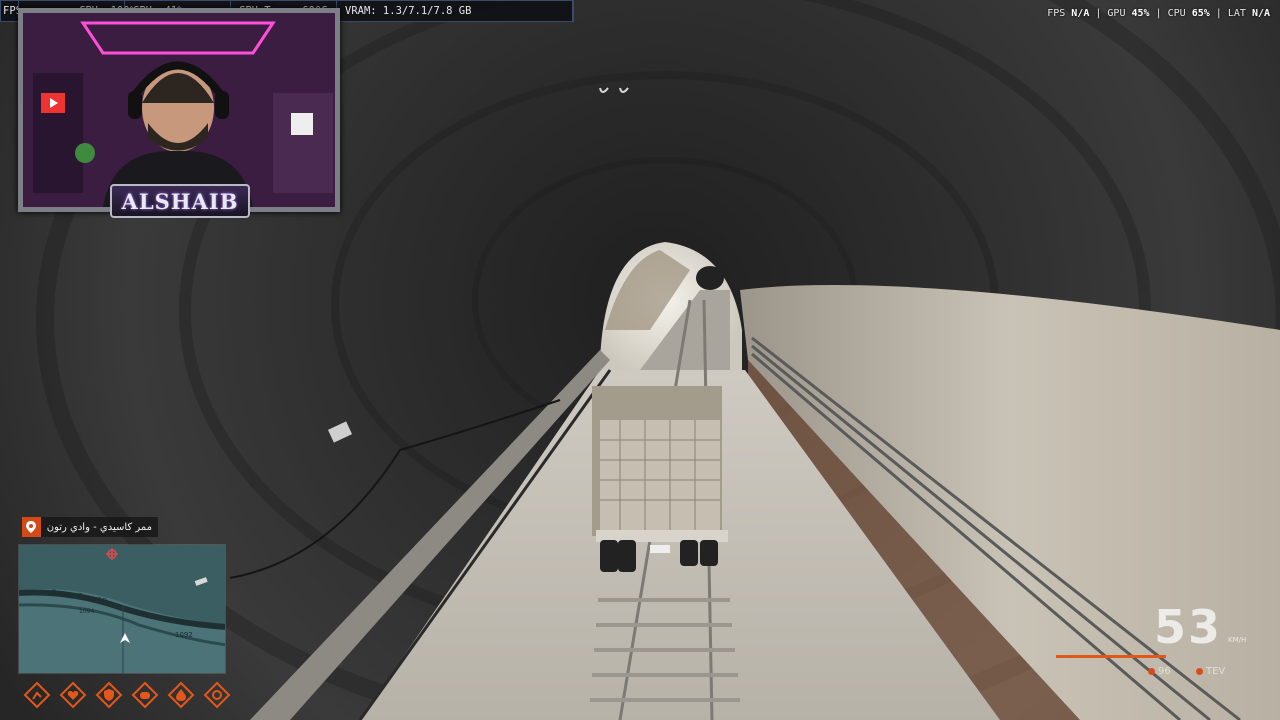 The image size is (1280, 720). Describe the element at coordinates (1188, 627) in the screenshot. I see `speed-value: 53` at that location.